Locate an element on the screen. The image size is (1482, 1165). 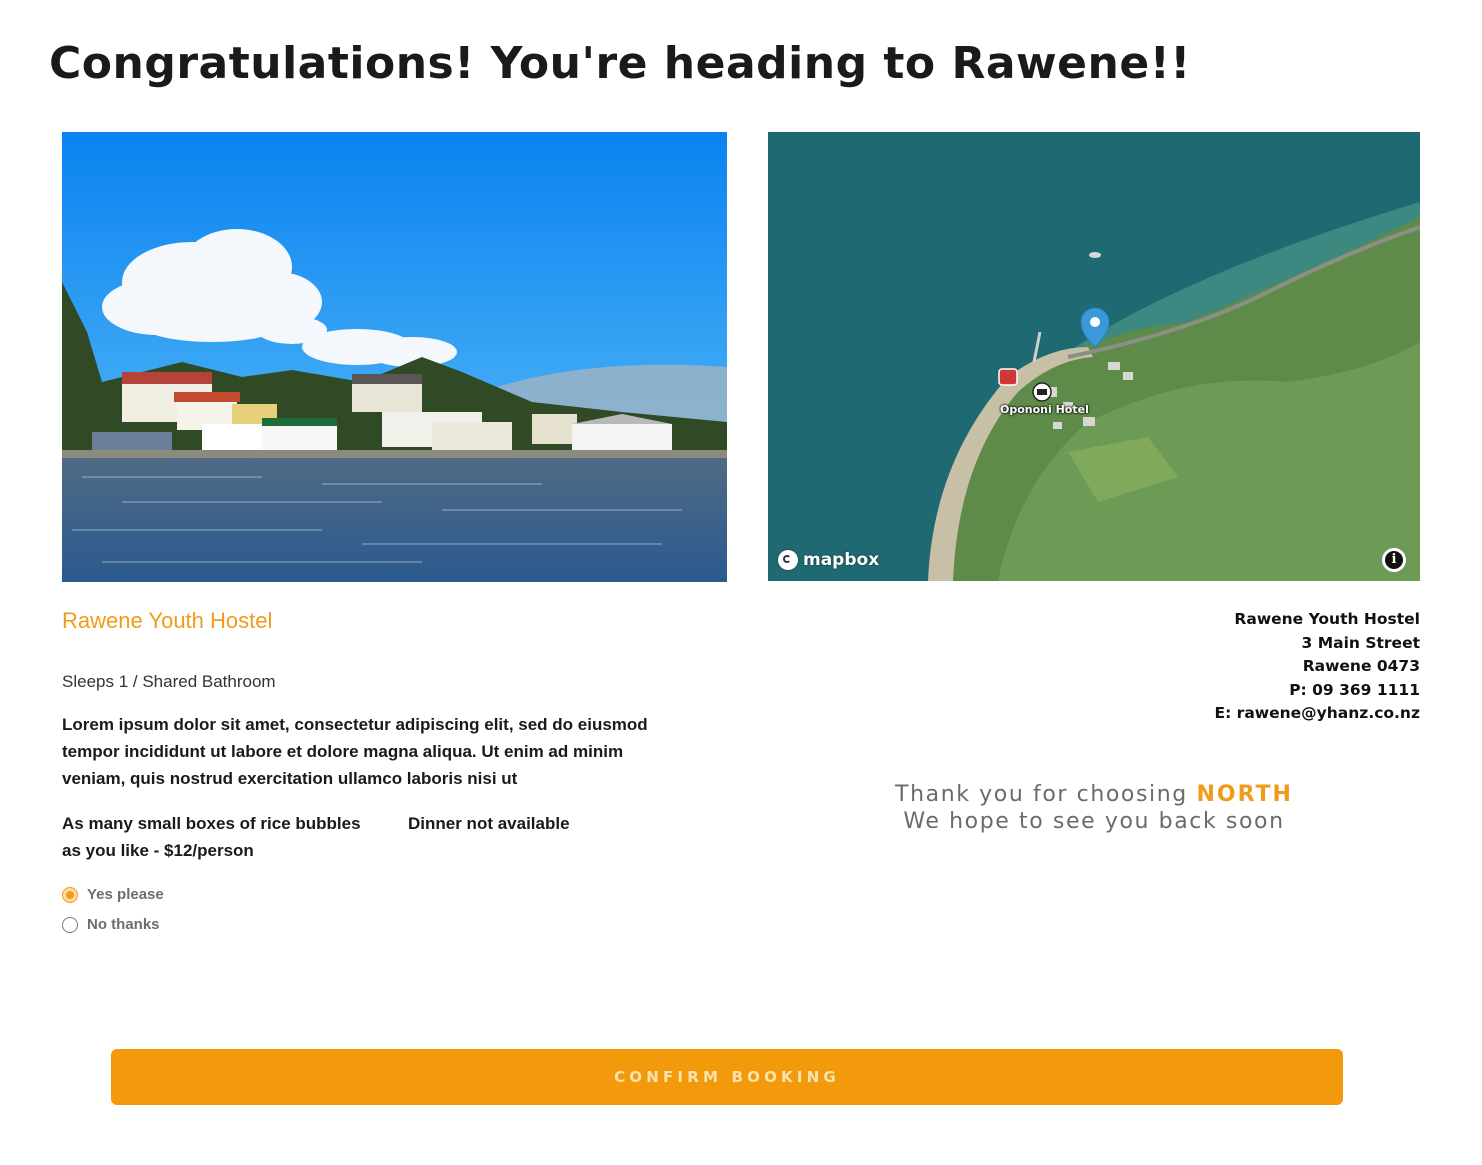
breakfast-no-option: No thanks is located at coordinates (111, 924).